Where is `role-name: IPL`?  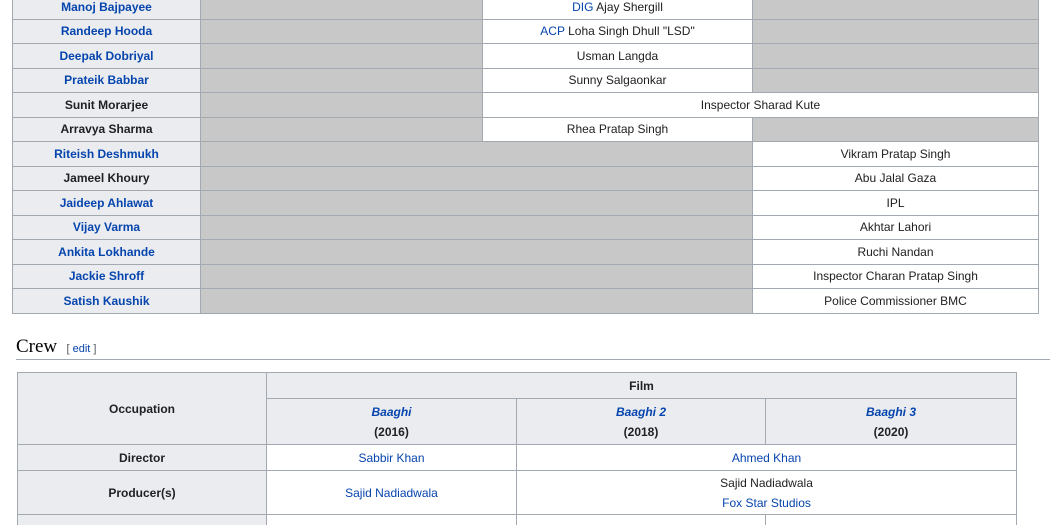
role-name: IPL is located at coordinates (895, 202).